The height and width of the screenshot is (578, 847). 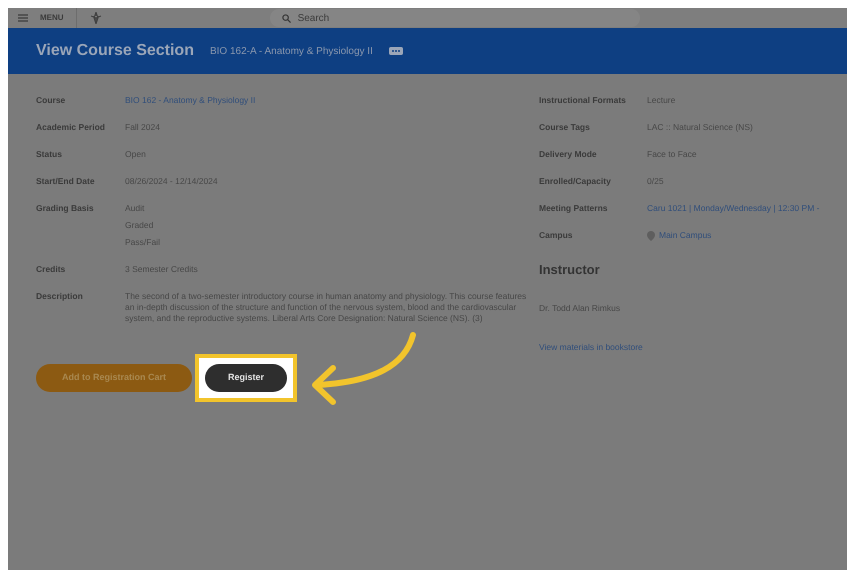 I want to click on field-label: Campus, so click(x=556, y=235).